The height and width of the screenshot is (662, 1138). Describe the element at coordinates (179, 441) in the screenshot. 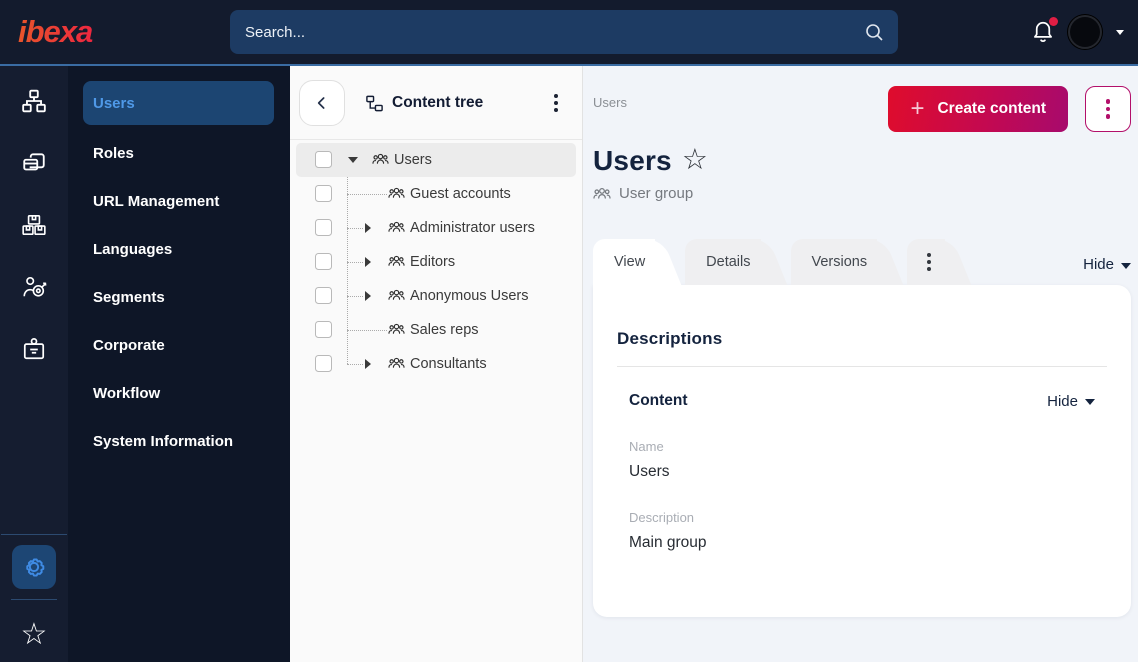

I see `sidebar-item-system-information: System Information` at that location.